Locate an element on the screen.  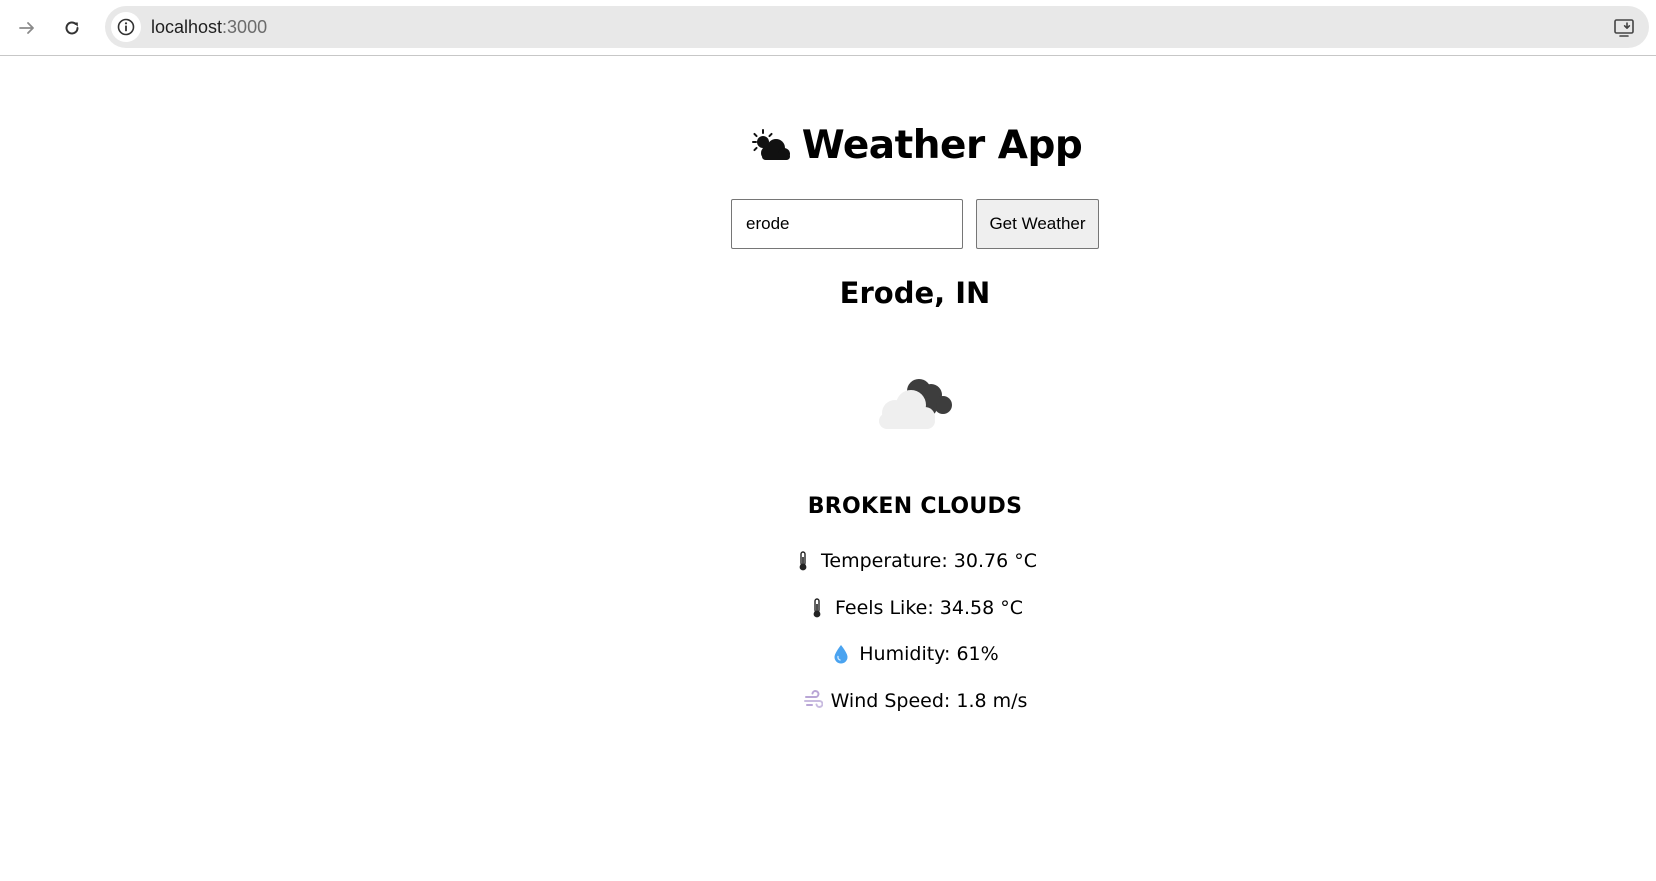
weather-description: BROKEN CLOUDS is located at coordinates (915, 506).